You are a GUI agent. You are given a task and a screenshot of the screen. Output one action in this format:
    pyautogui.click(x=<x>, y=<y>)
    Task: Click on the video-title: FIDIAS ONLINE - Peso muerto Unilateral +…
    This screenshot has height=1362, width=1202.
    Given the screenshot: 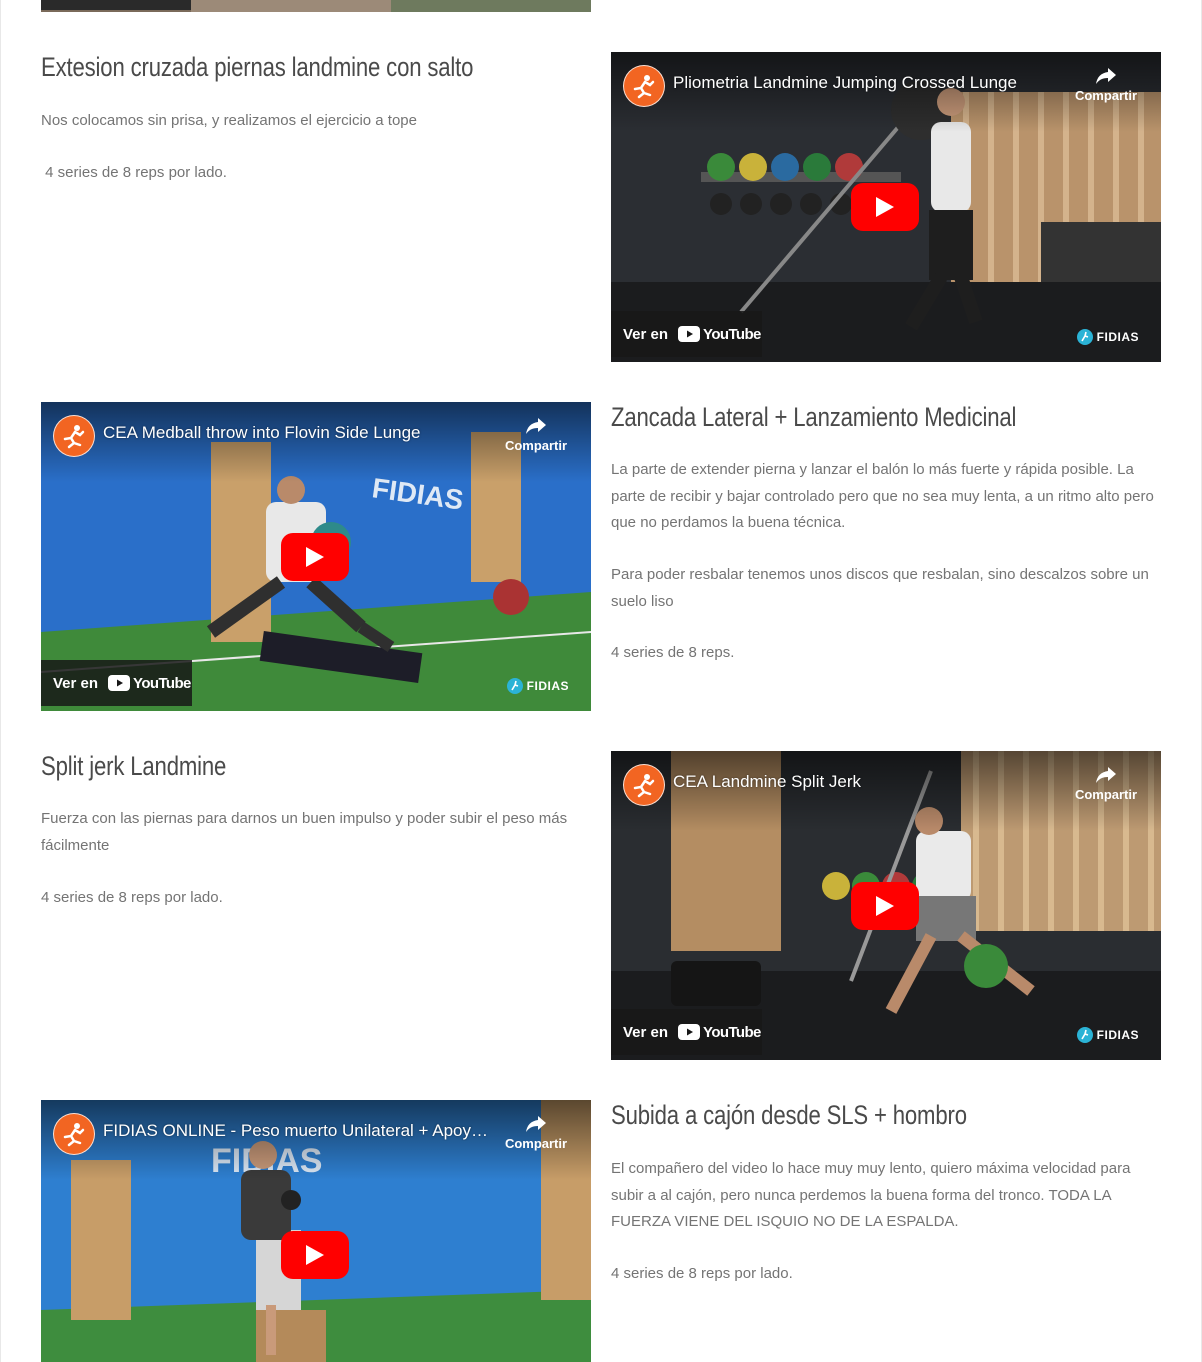 What is the action you would take?
    pyautogui.click(x=298, y=1131)
    